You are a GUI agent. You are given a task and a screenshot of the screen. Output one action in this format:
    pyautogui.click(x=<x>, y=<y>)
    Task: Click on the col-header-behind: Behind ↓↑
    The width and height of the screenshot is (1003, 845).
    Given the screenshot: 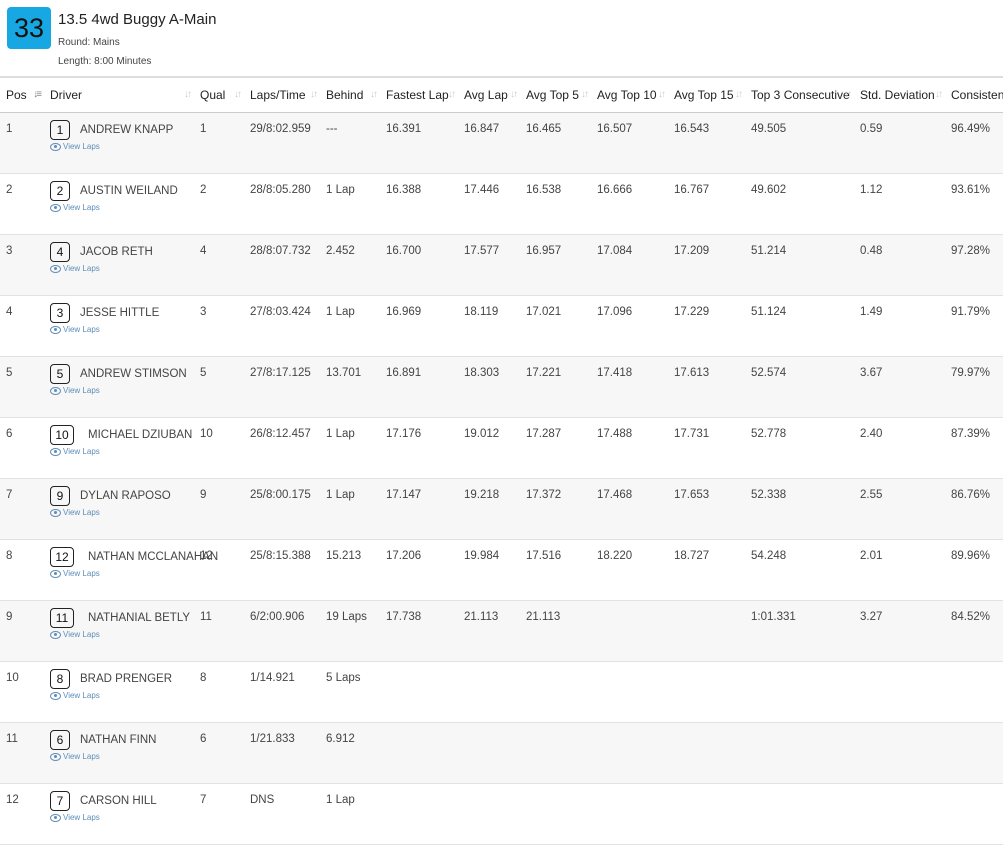 What is the action you would take?
    pyautogui.click(x=350, y=94)
    